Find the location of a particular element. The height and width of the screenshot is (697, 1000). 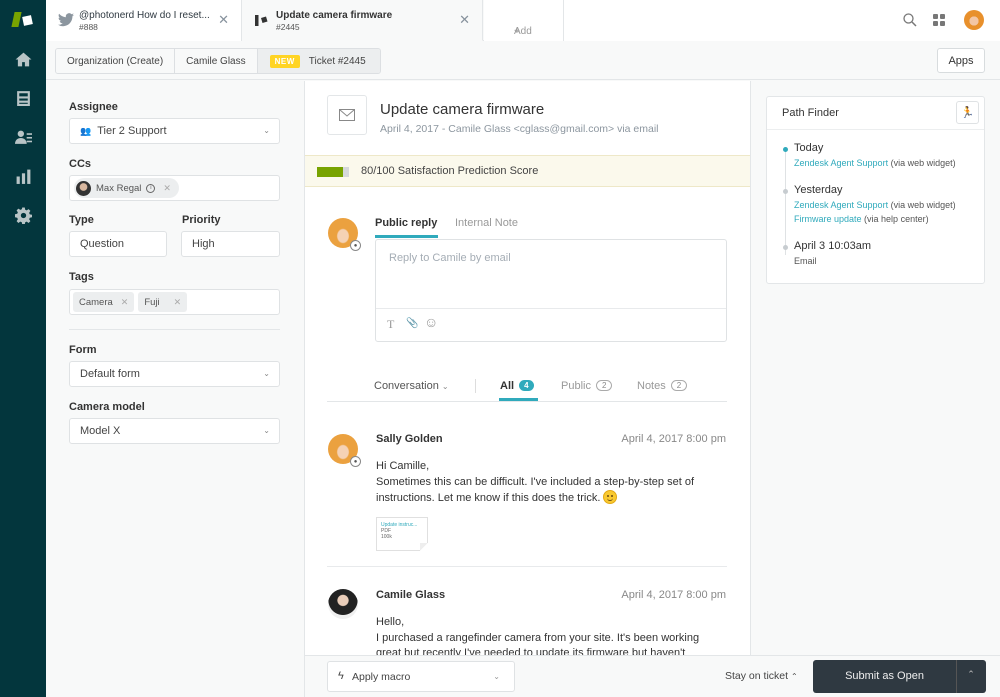

product-tray-icon is located at coordinates (939, 20).